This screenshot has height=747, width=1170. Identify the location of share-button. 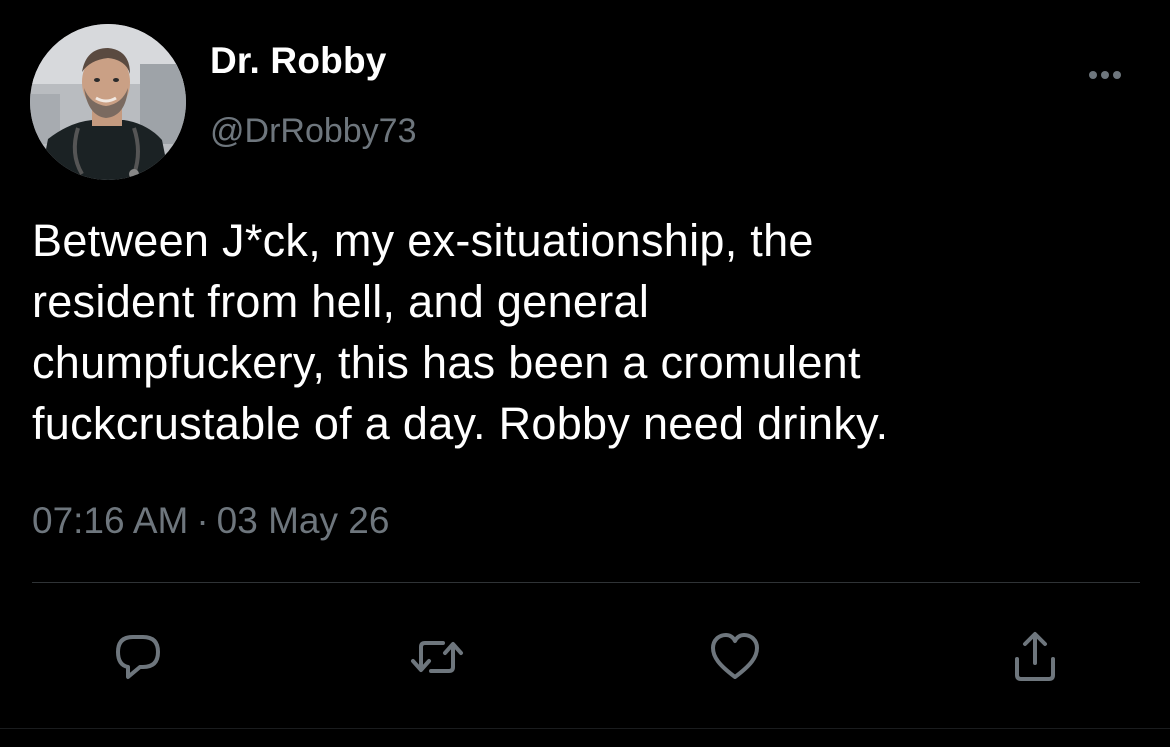
(1035, 657).